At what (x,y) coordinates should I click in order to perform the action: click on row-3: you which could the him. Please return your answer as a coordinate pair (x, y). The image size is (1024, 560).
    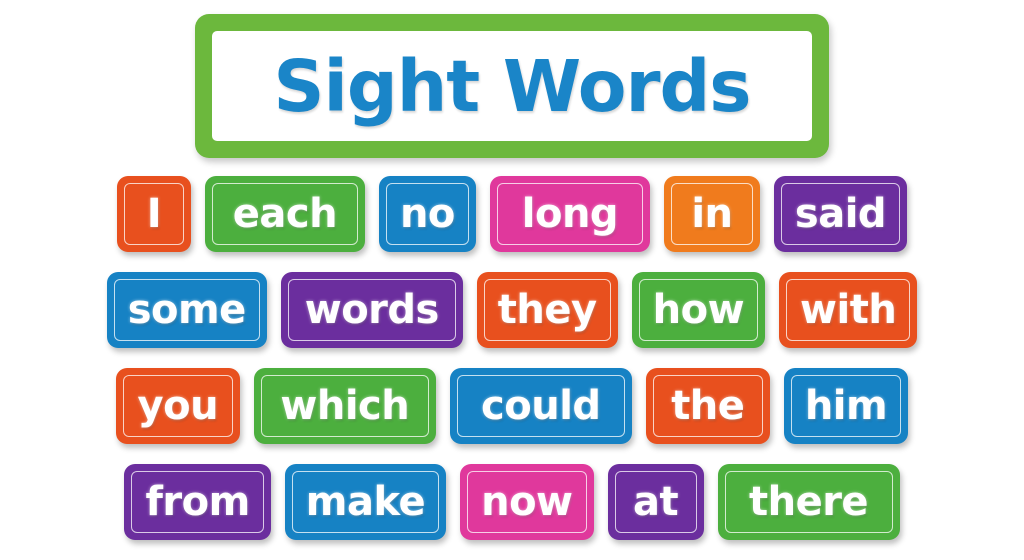
    Looking at the image, I should click on (512, 406).